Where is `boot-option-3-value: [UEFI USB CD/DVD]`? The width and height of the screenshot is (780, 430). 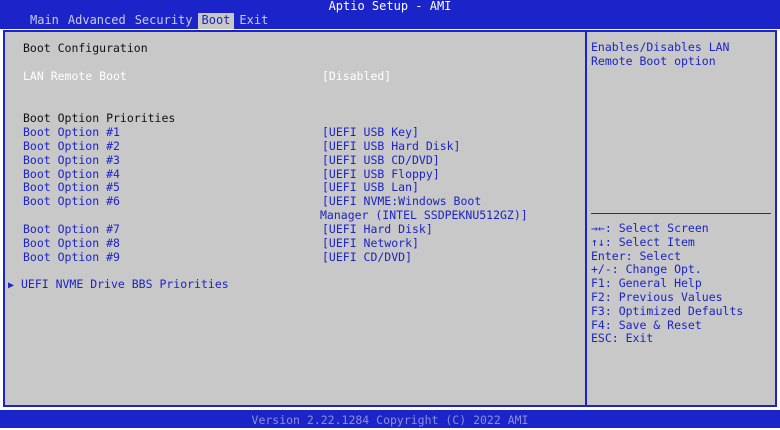
boot-option-3-value: [UEFI USB CD/DVD] is located at coordinates (381, 160).